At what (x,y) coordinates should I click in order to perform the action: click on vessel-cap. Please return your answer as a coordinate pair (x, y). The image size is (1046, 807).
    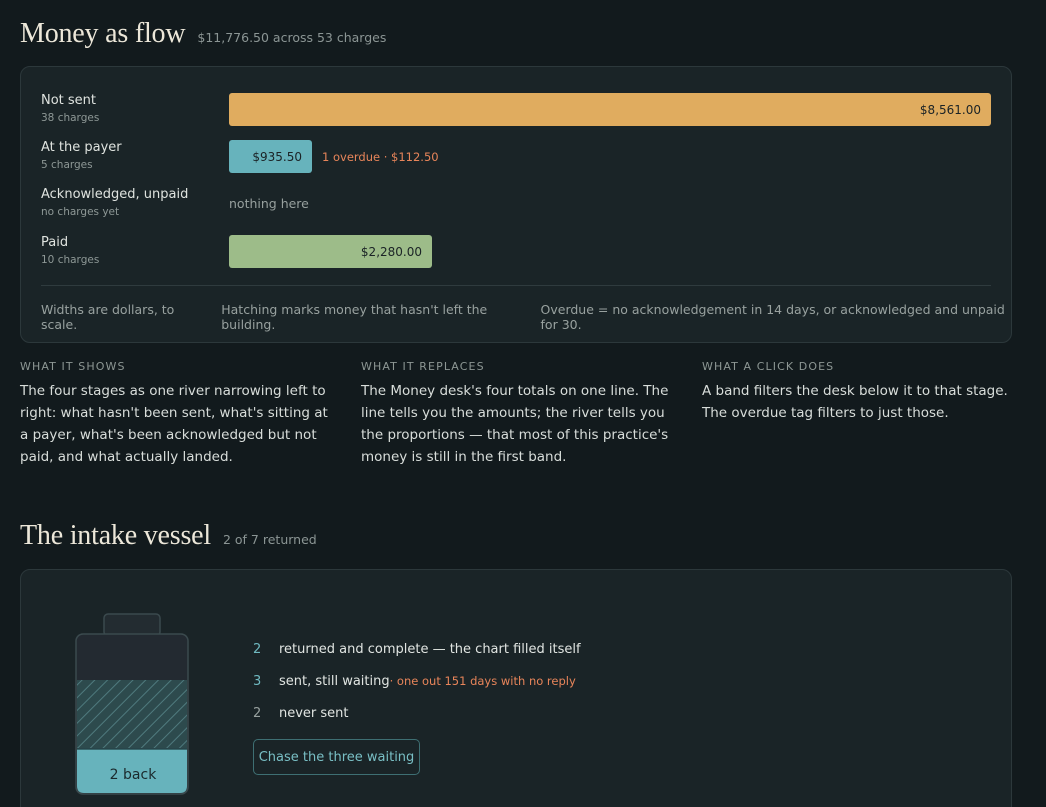
    Looking at the image, I should click on (132, 625).